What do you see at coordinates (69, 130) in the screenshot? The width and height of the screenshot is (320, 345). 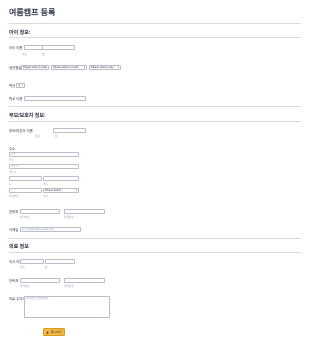 I see `parent-last-name-input` at bounding box center [69, 130].